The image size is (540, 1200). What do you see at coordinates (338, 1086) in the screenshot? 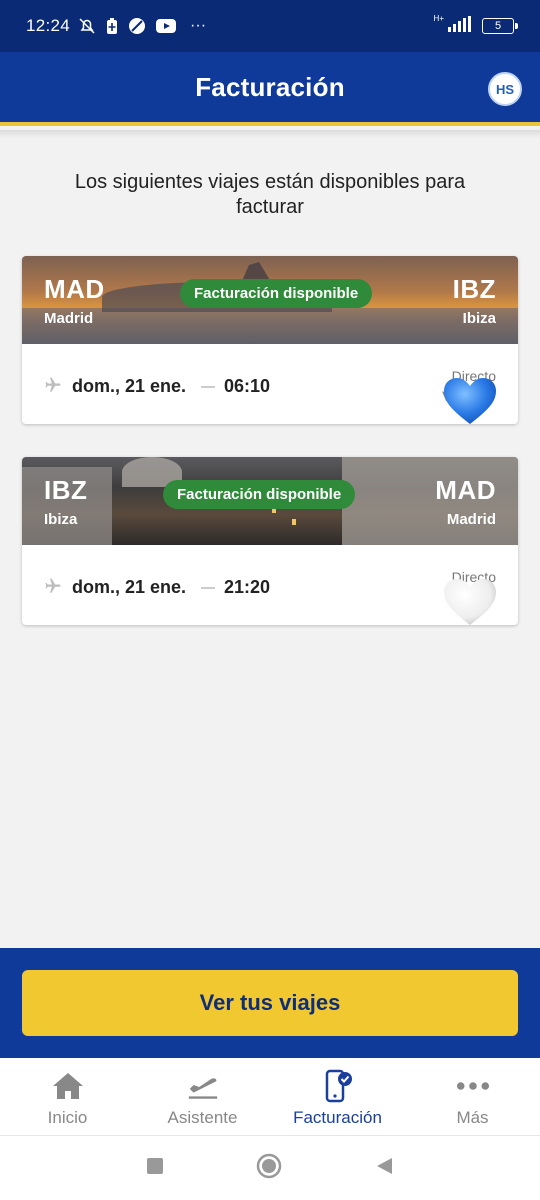
I see `phone-check-icon` at bounding box center [338, 1086].